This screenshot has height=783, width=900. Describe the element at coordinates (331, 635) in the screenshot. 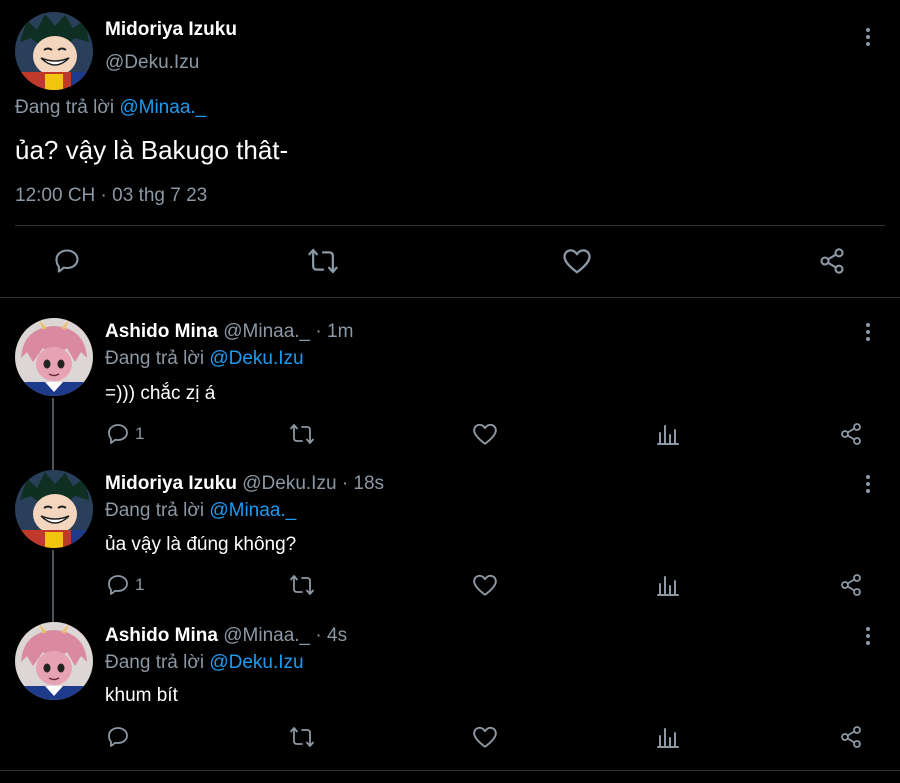

I see `reply-time: · 4s` at that location.